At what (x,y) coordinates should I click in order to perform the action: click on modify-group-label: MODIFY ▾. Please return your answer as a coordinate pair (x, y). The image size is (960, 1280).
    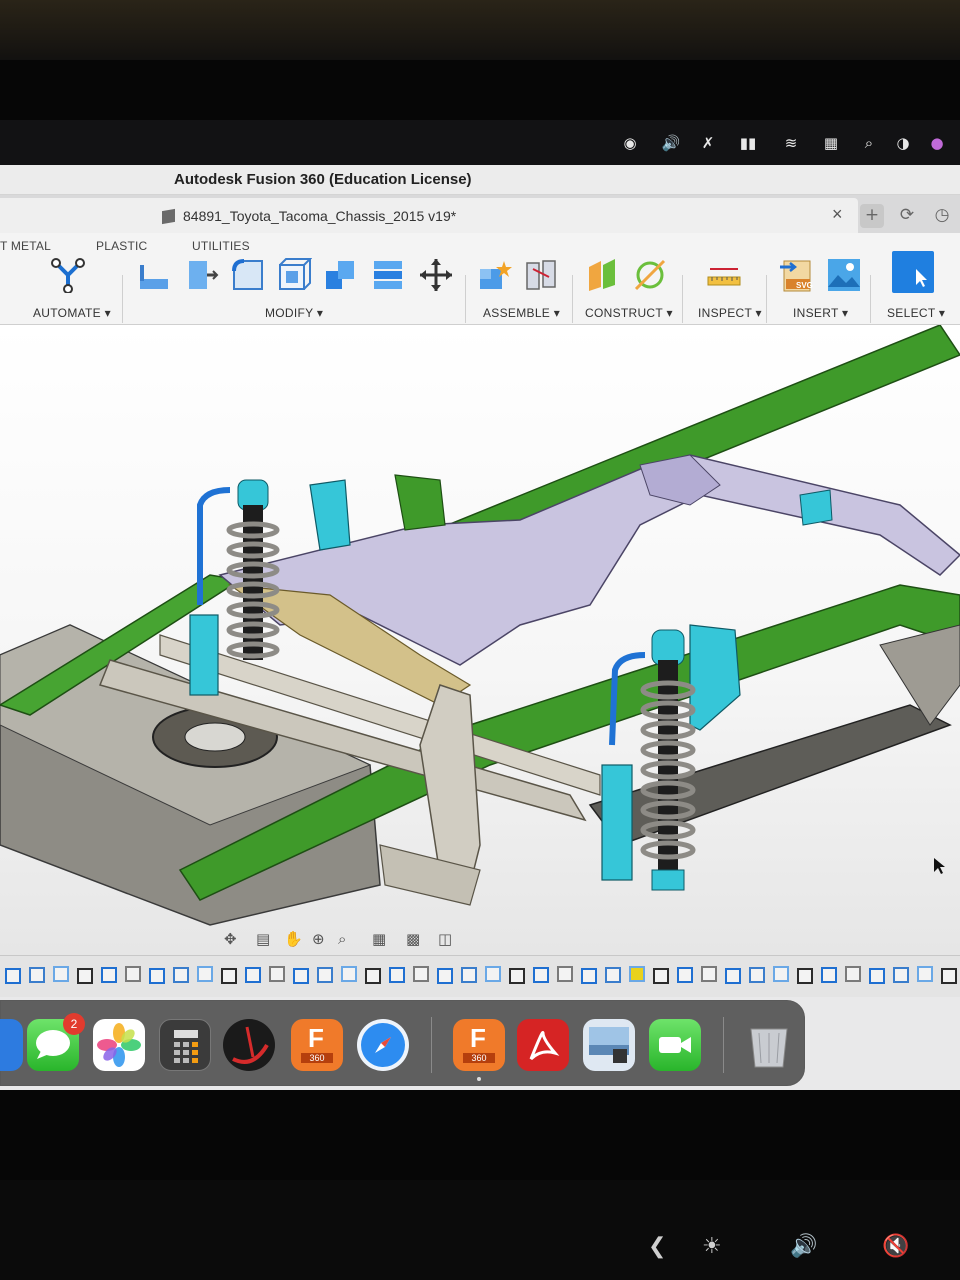
    Looking at the image, I should click on (294, 313).